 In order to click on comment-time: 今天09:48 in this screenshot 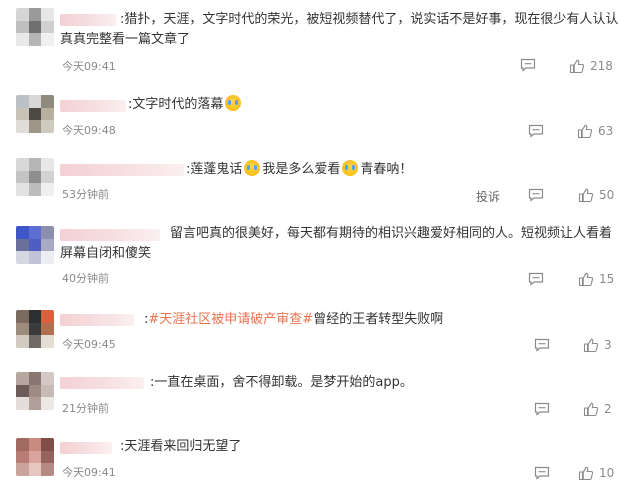, I will do `click(89, 130)`.